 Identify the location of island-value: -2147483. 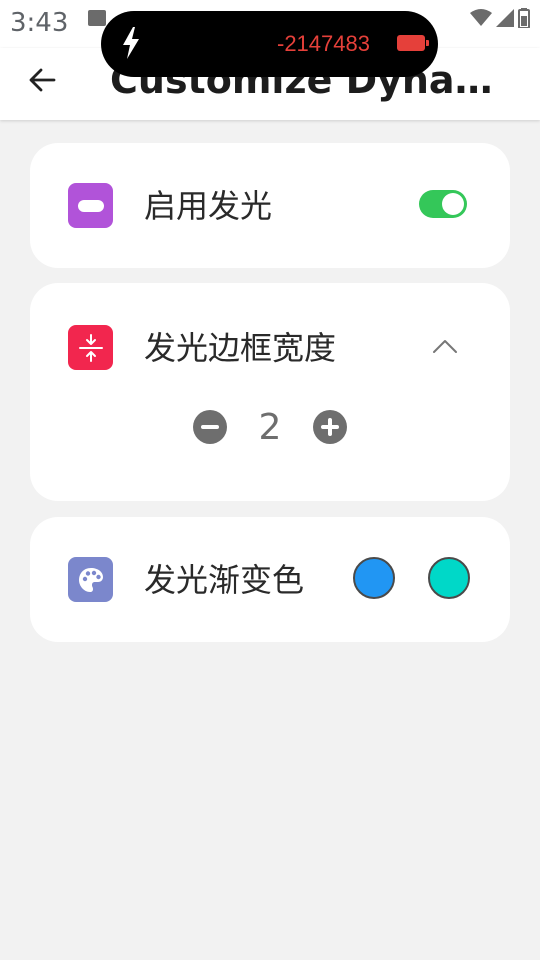
(323, 43).